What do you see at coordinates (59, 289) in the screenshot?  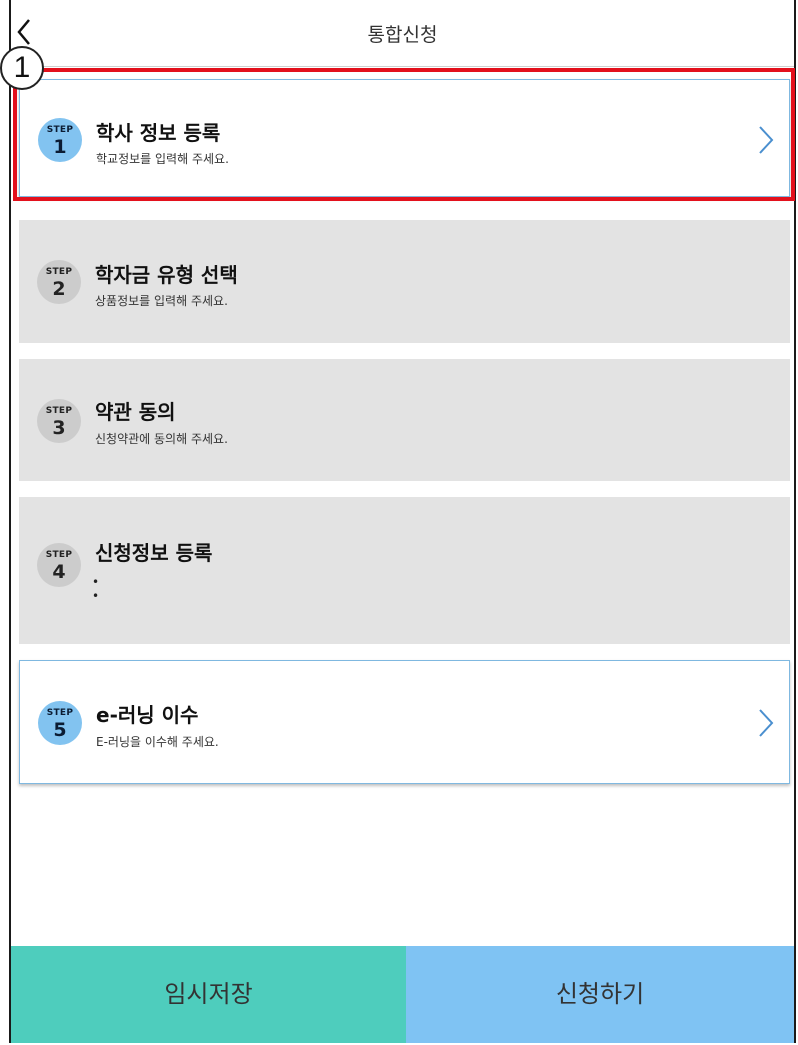 I see `step-number: 2` at bounding box center [59, 289].